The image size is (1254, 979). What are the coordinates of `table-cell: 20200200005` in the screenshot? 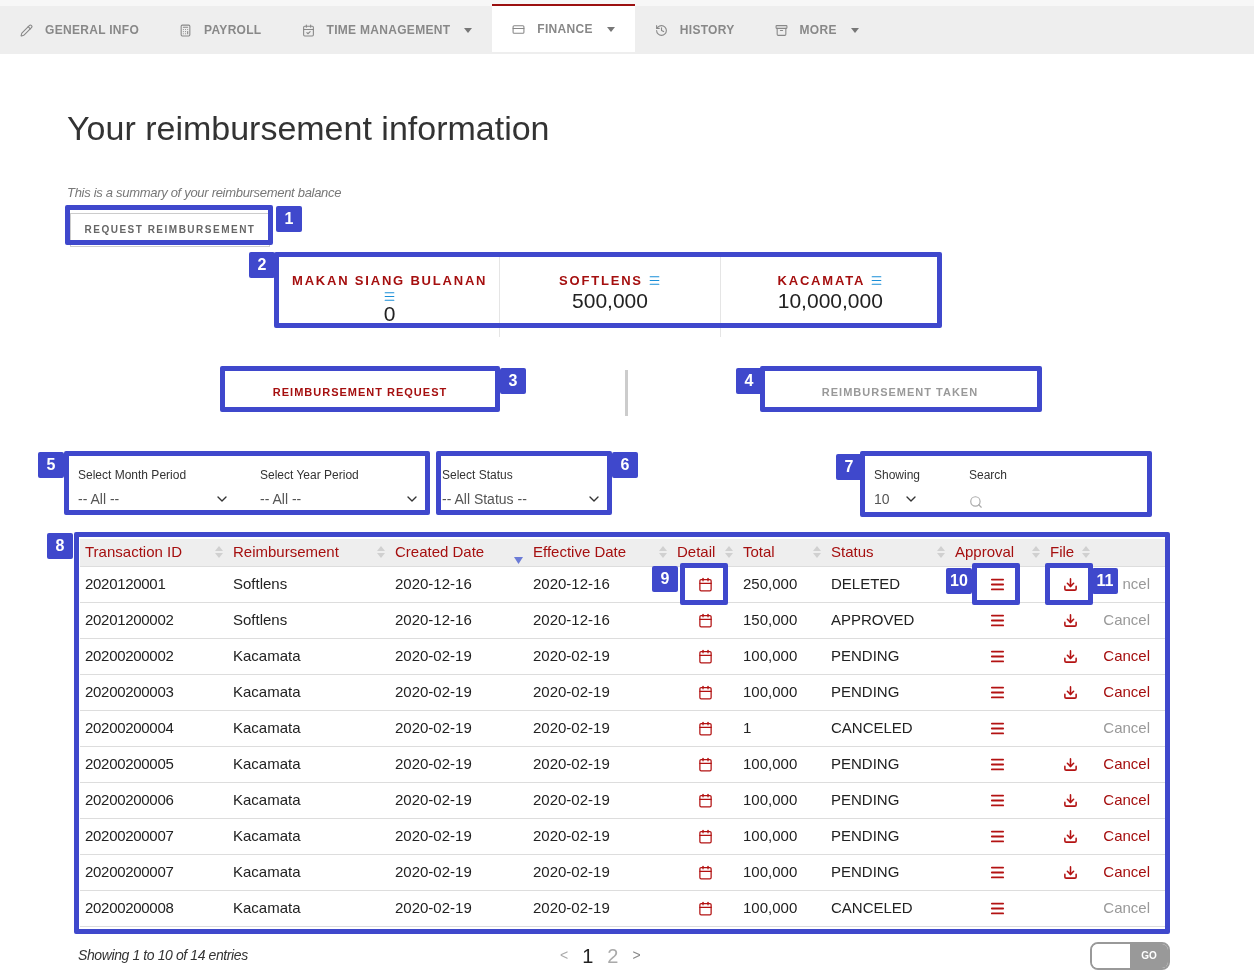 It's located at (129, 763).